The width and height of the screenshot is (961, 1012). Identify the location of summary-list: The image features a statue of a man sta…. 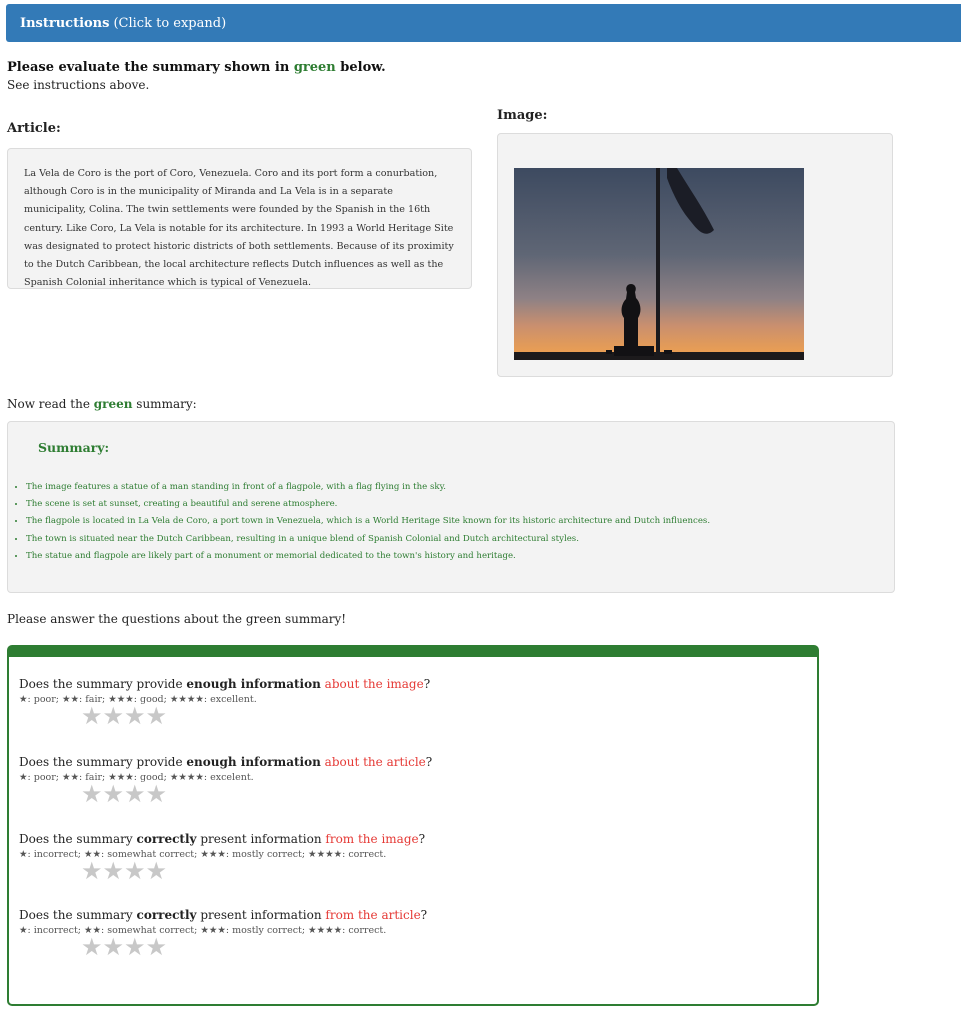
(359, 522).